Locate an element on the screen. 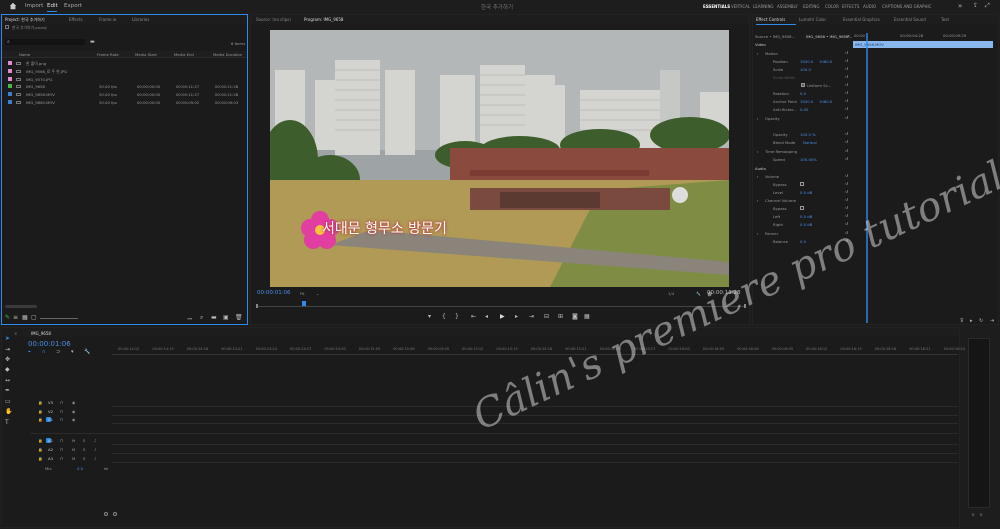 The width and height of the screenshot is (1000, 529). solo-right: S is located at coordinates (981, 514).